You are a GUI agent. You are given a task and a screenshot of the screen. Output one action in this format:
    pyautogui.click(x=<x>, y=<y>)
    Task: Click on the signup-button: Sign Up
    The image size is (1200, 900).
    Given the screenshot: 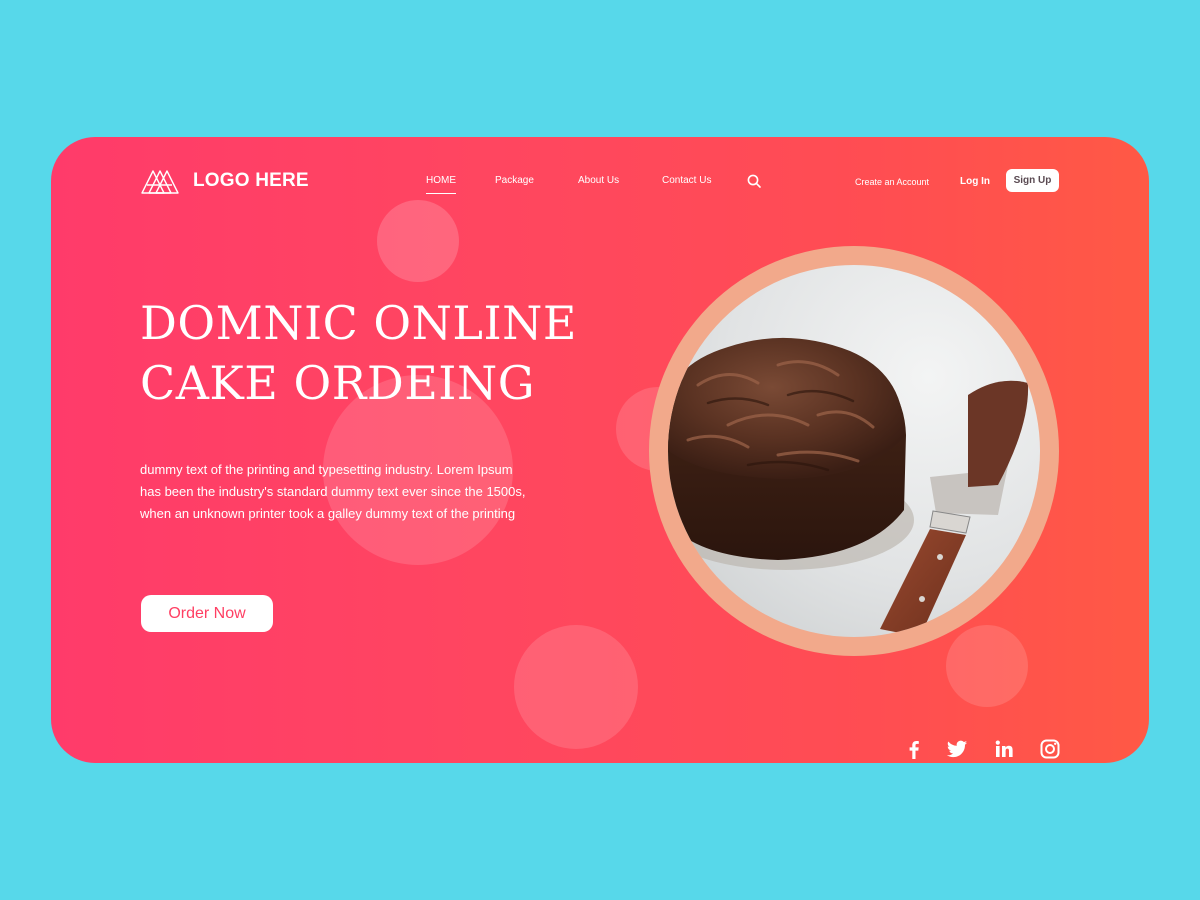 What is the action you would take?
    pyautogui.click(x=1032, y=180)
    